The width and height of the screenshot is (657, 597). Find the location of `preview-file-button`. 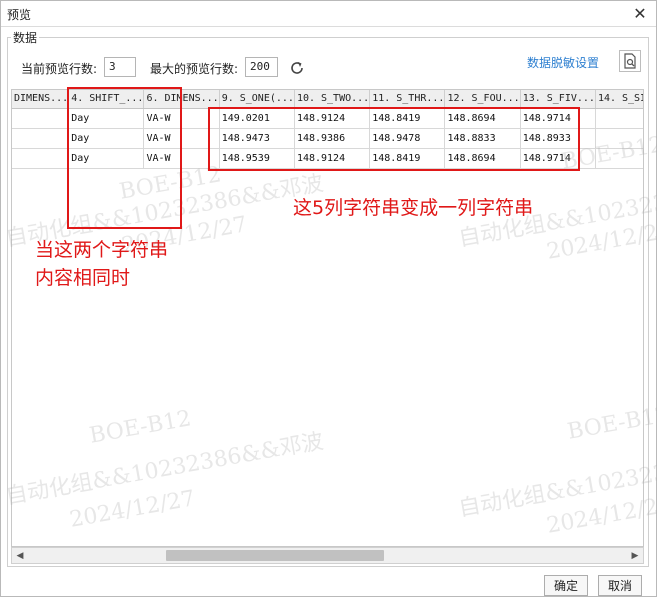

preview-file-button is located at coordinates (630, 61).